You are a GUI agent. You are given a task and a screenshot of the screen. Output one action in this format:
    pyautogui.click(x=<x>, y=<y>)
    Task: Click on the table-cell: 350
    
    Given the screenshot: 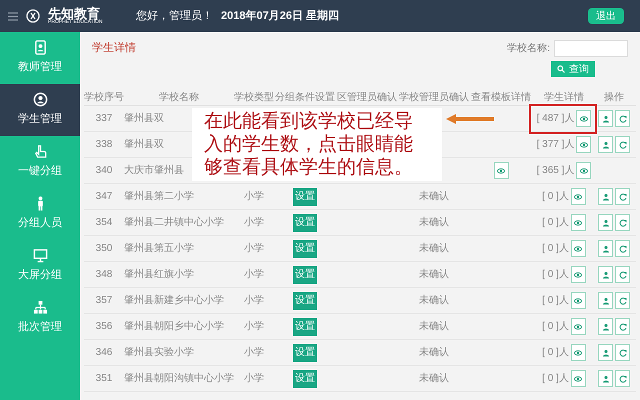 What is the action you would take?
    pyautogui.click(x=104, y=248)
    